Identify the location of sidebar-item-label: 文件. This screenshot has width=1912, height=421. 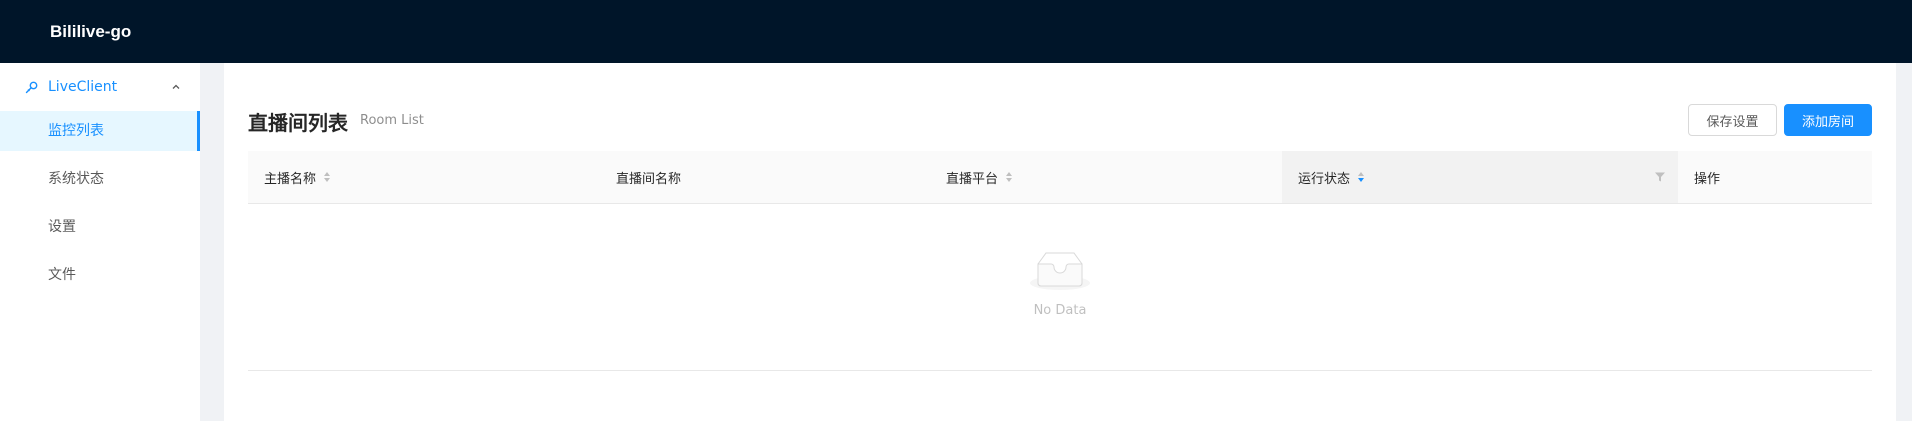
(62, 275).